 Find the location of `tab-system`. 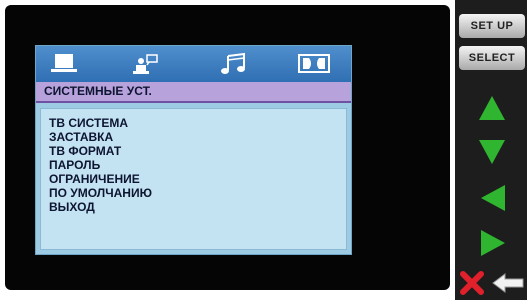

tab-system is located at coordinates (66, 64).